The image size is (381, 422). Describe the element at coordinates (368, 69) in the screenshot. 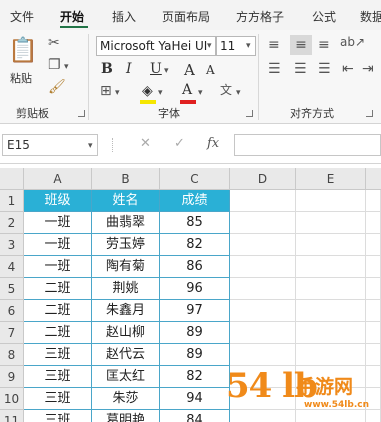

I see `increase-indent-icon: ⇥` at that location.